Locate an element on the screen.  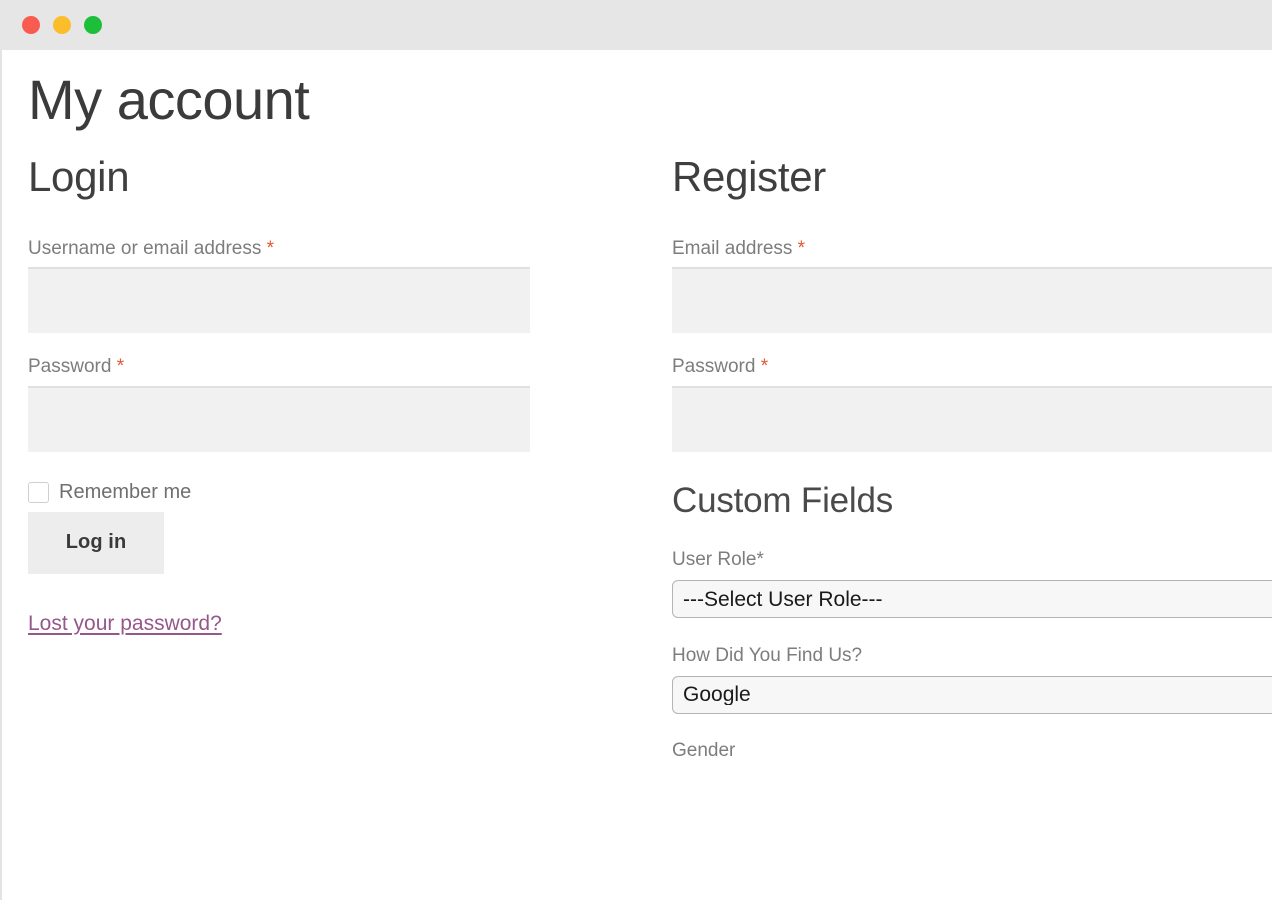
minimize-window-icon is located at coordinates (62, 25).